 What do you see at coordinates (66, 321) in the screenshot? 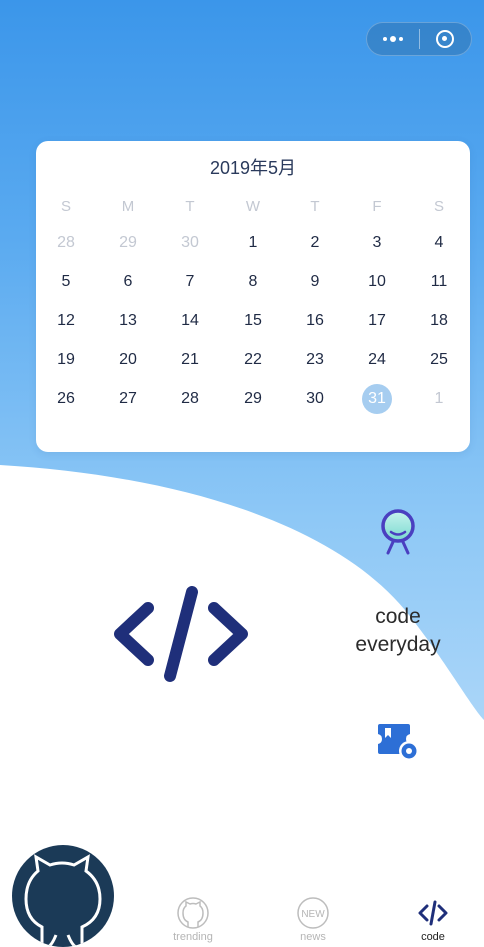
I see `calendar-day: 12` at bounding box center [66, 321].